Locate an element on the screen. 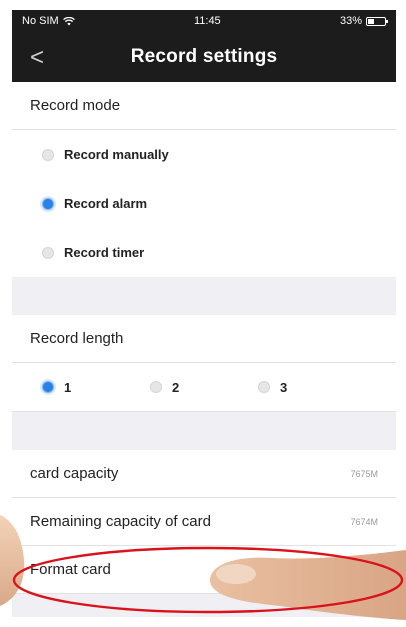  navigation-bar: < Record settings is located at coordinates (204, 57).